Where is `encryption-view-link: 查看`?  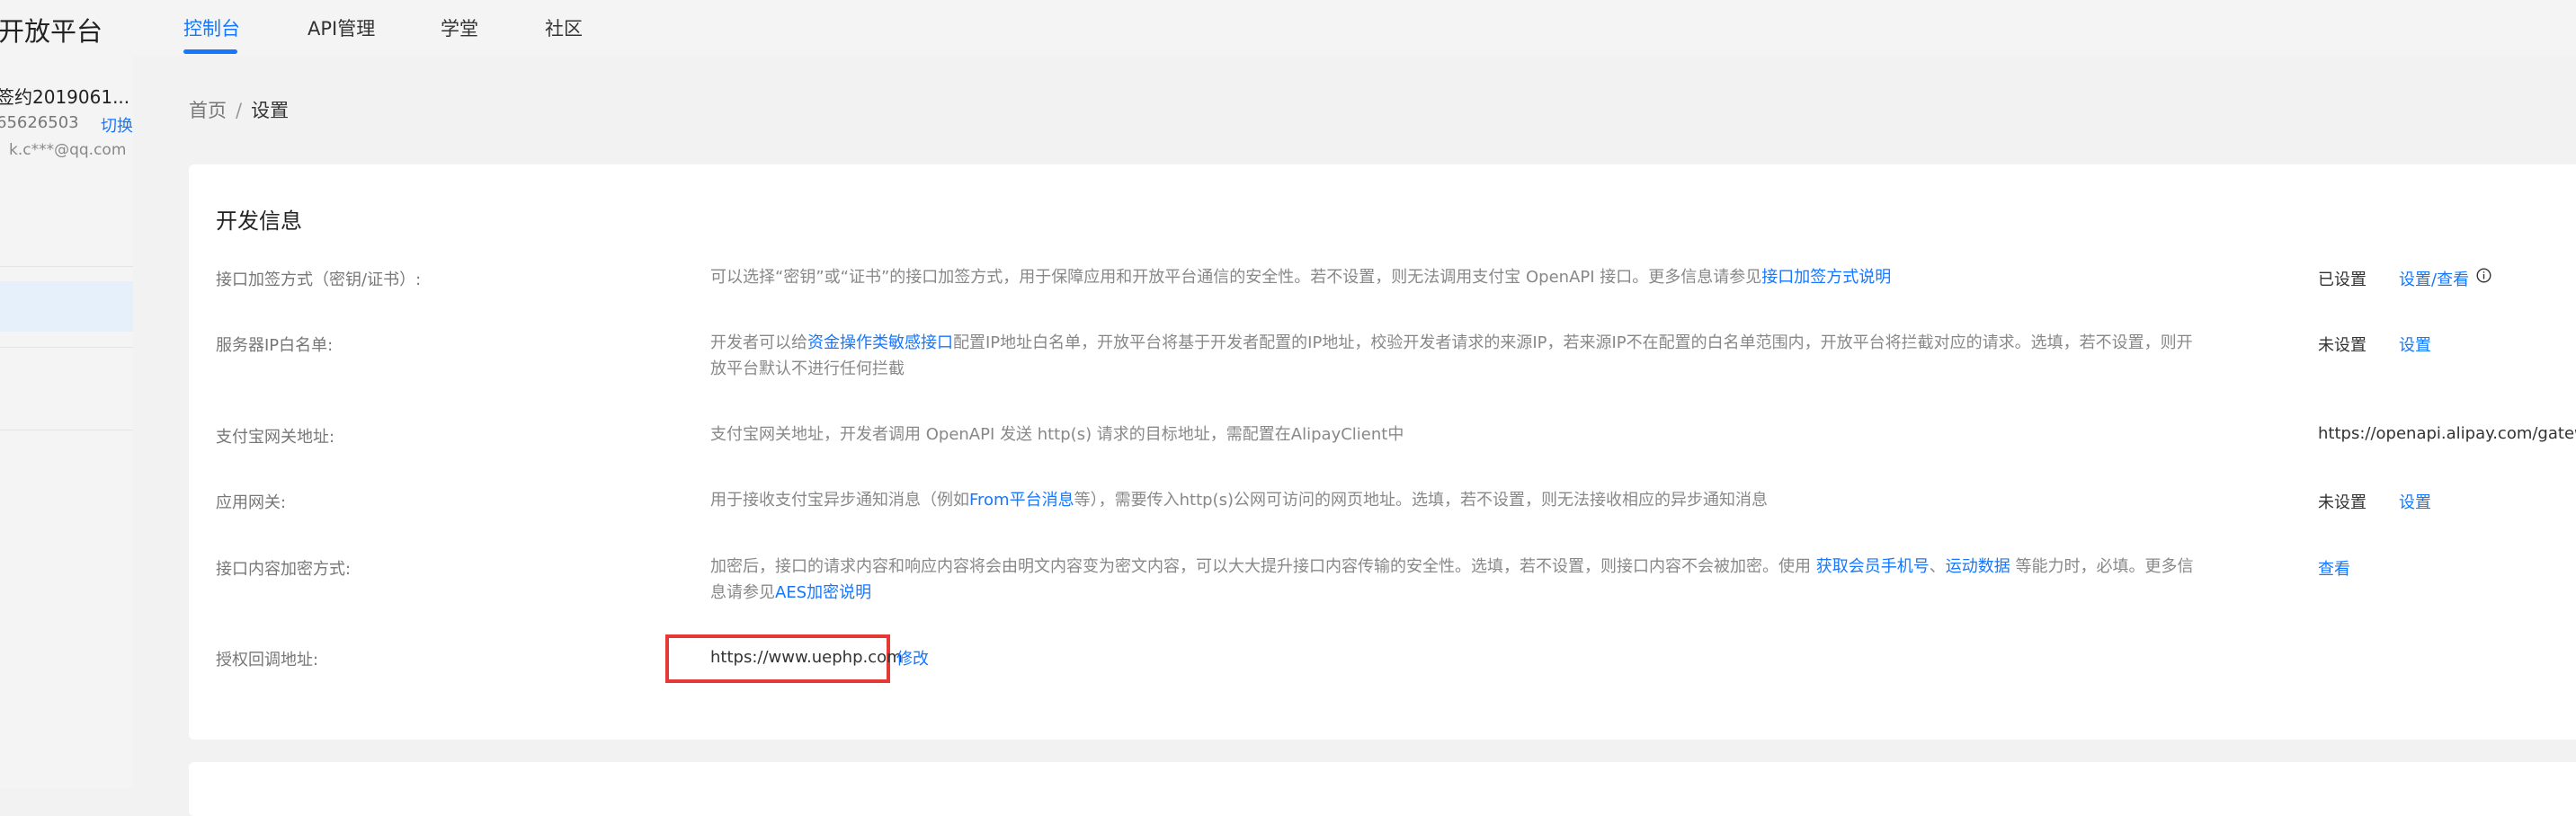
encryption-view-link: 查看 is located at coordinates (2334, 568).